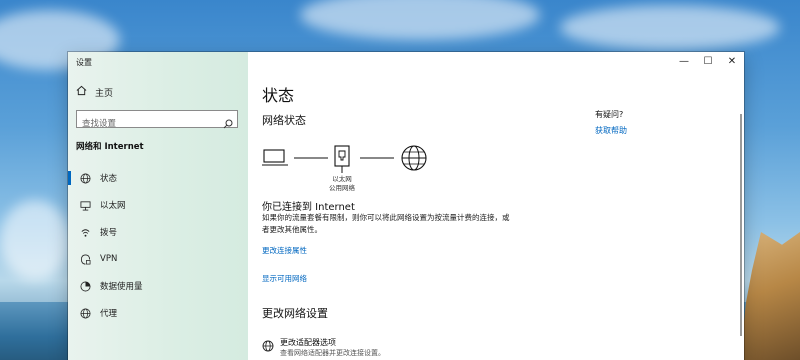  Describe the element at coordinates (609, 114) in the screenshot. I see `help-question: 有疑问?` at that location.